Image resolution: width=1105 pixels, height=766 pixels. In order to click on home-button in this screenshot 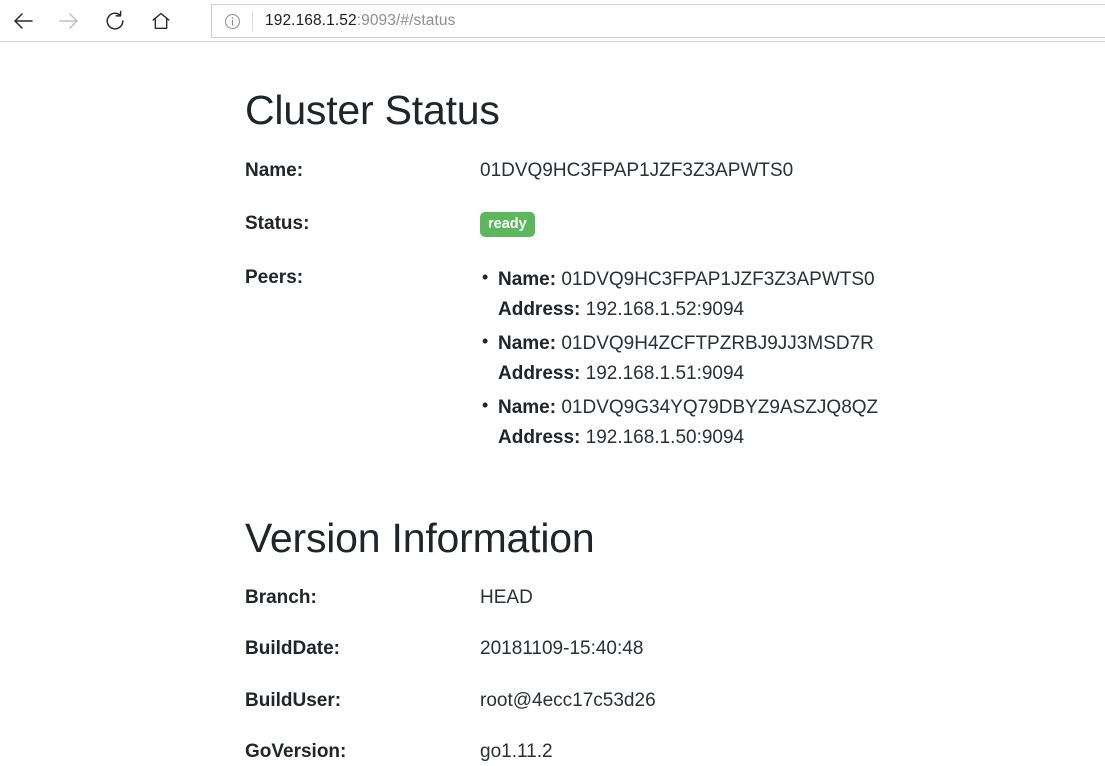, I will do `click(161, 21)`.